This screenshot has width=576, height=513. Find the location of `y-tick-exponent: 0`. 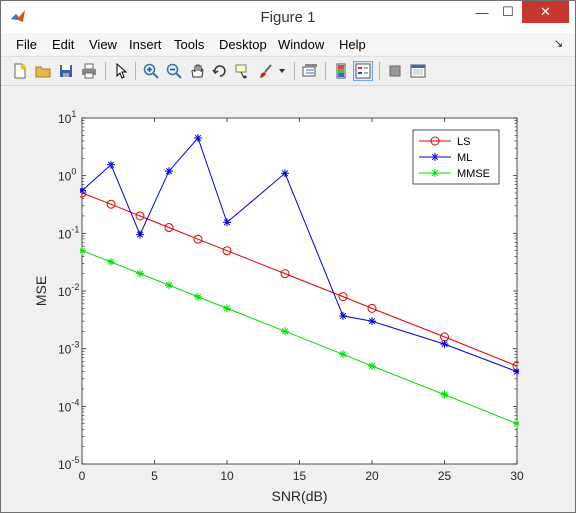

y-tick-exponent: 0 is located at coordinates (73, 172).